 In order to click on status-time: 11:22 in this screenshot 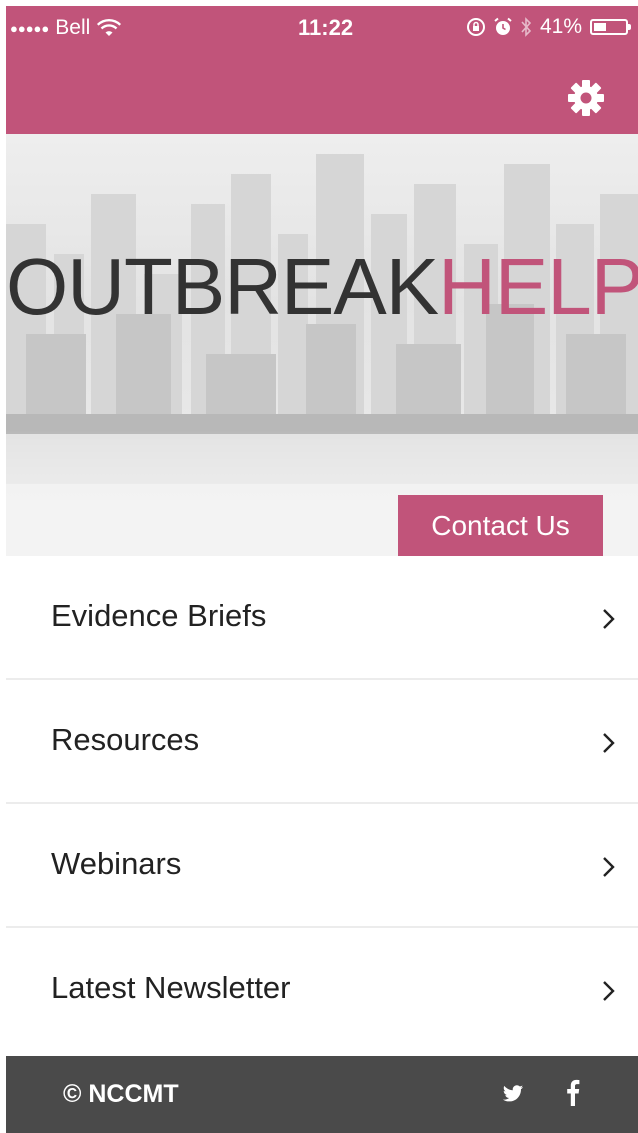, I will do `click(326, 27)`.